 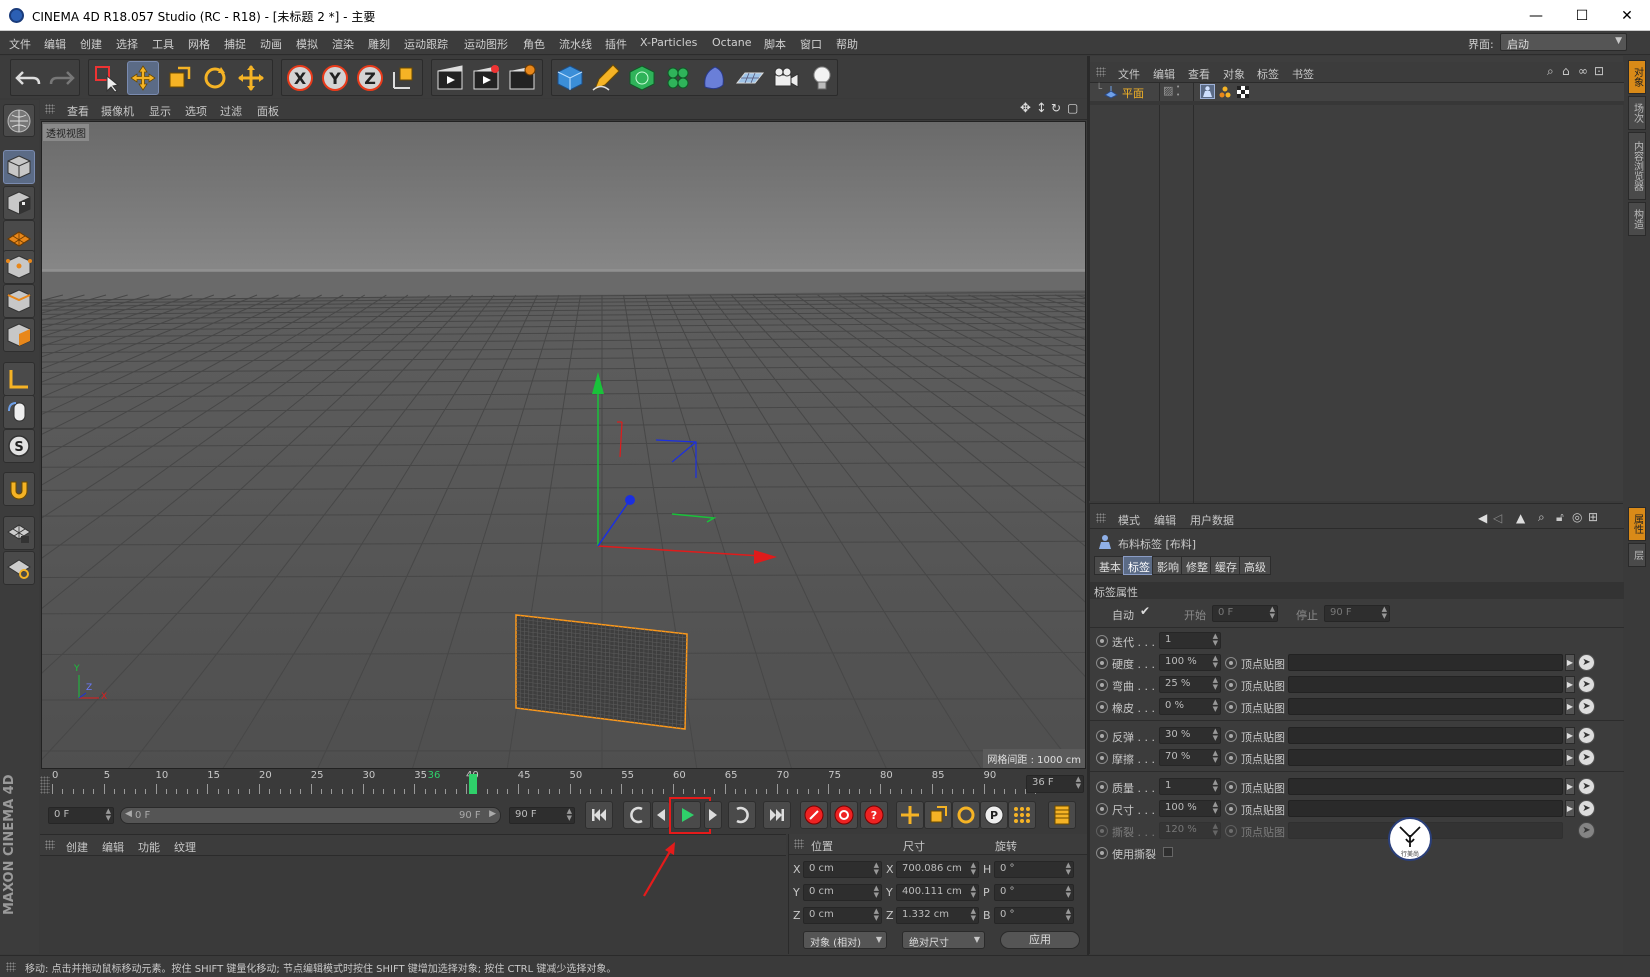 What do you see at coordinates (842, 915) in the screenshot?
I see `position-z-field: 0 cm ▲ ▼` at bounding box center [842, 915].